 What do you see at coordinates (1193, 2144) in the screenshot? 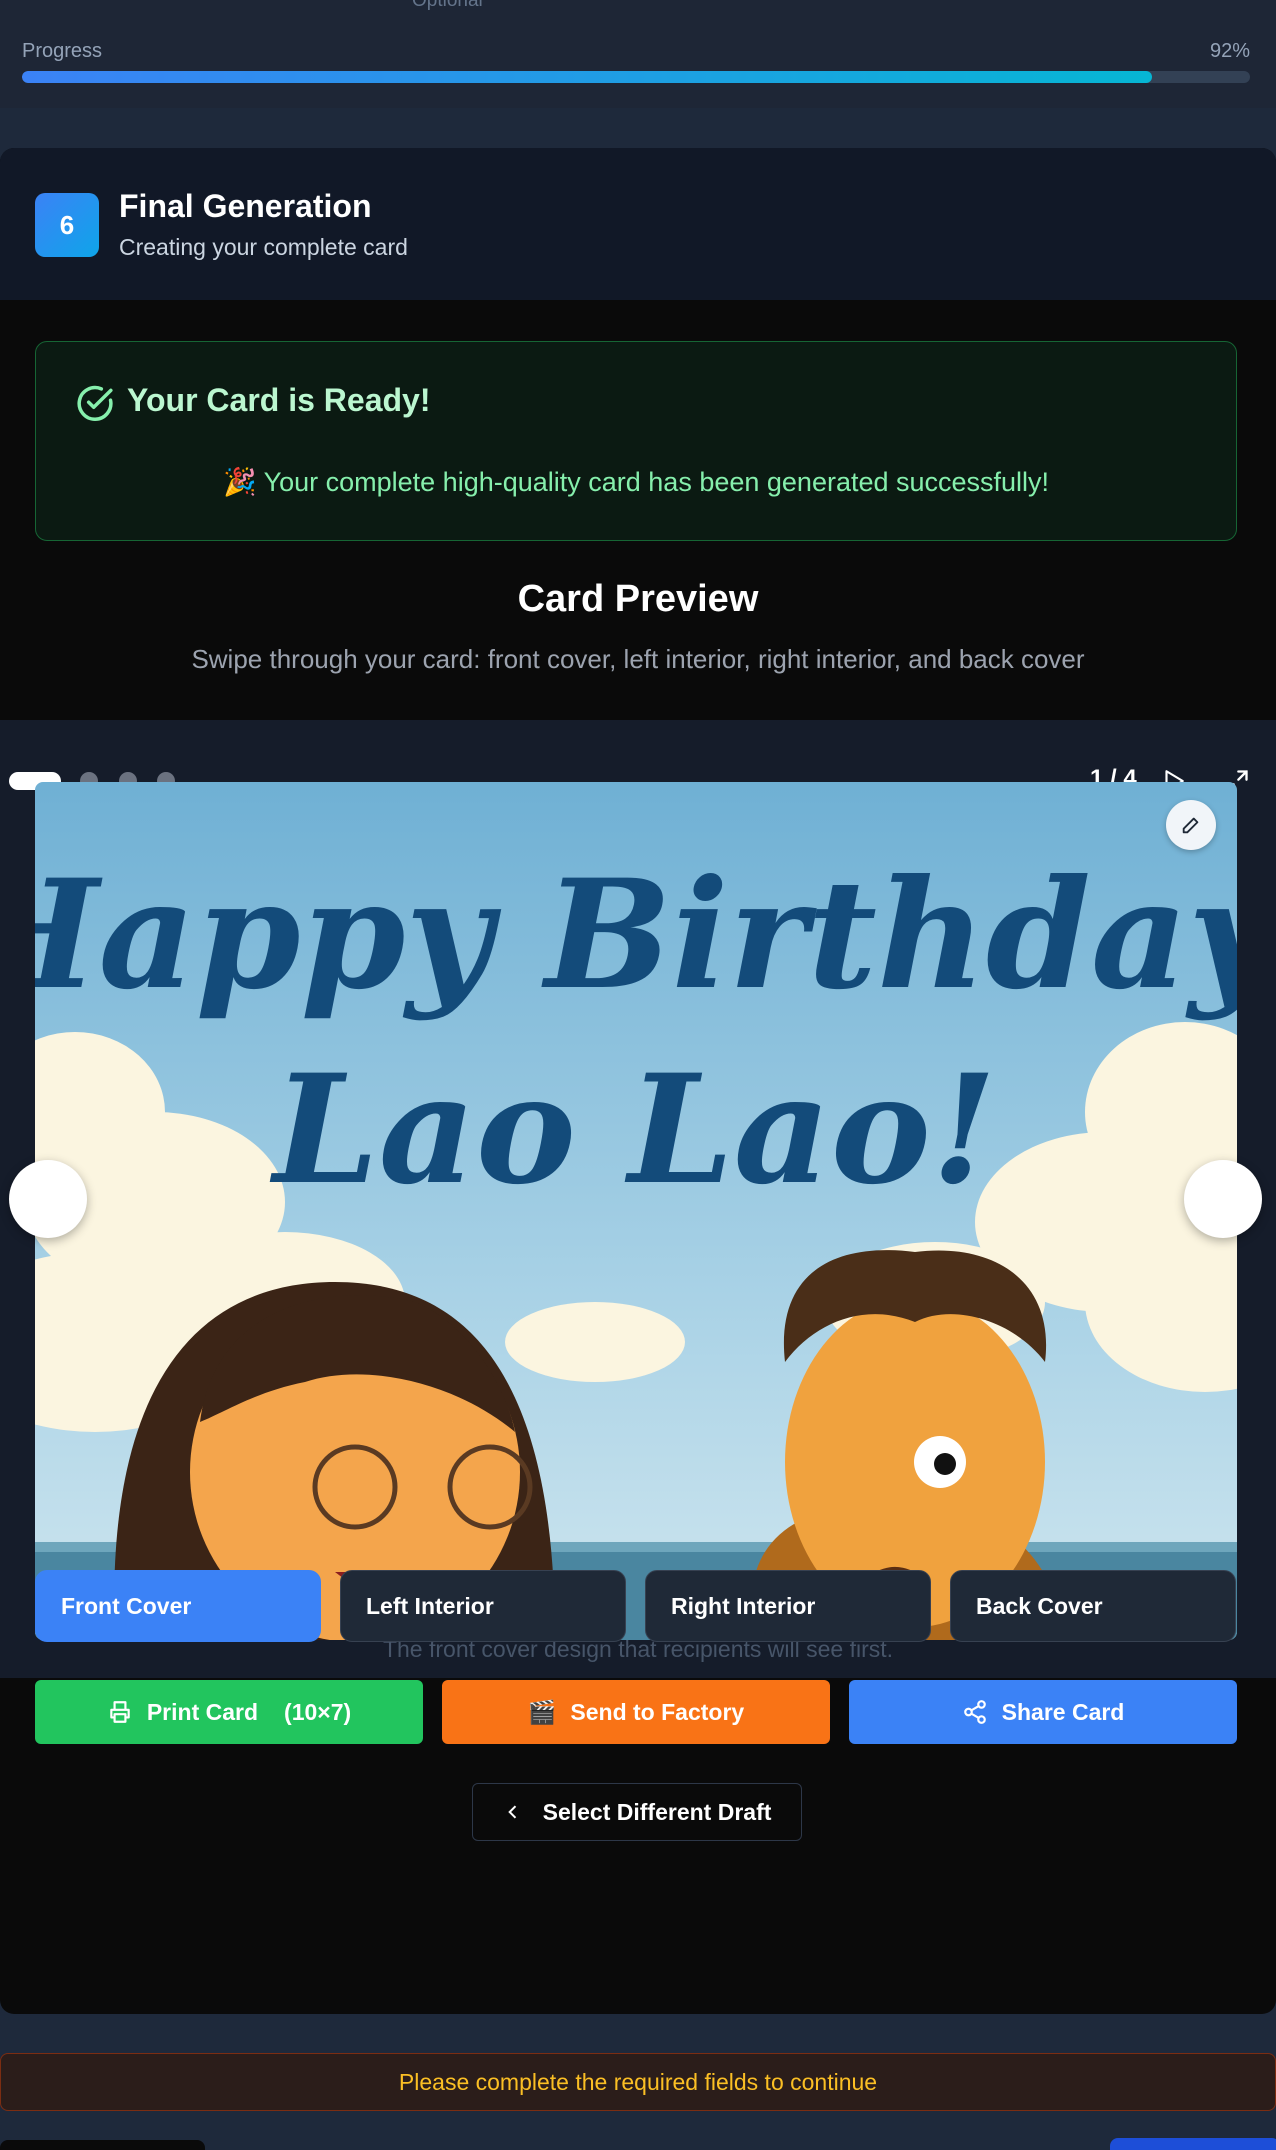
I see `footer-next-button` at bounding box center [1193, 2144].